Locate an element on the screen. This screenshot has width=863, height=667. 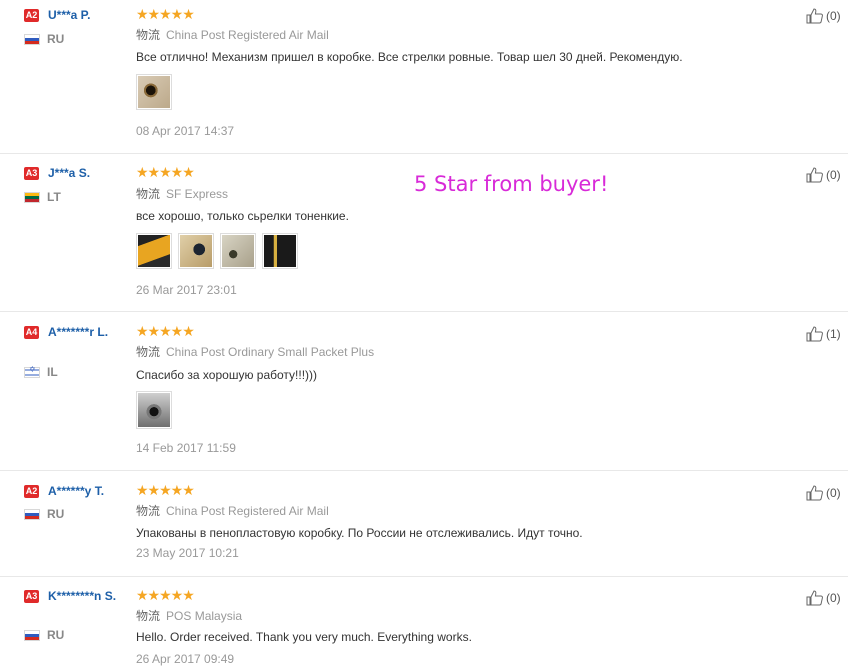
review-date: 26 Mar 2017 23:01 is located at coordinates (186, 290).